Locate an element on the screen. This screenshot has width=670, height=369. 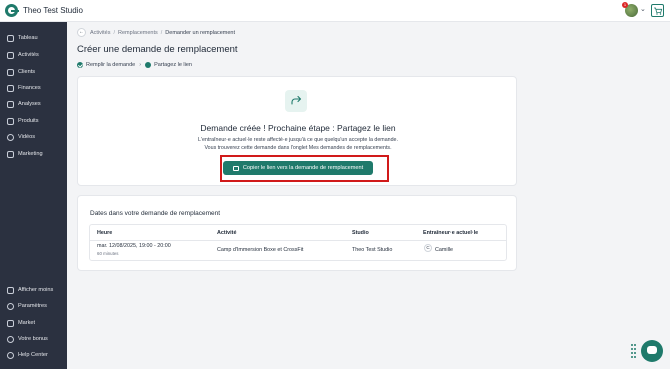
chat-icon is located at coordinates (652, 351).